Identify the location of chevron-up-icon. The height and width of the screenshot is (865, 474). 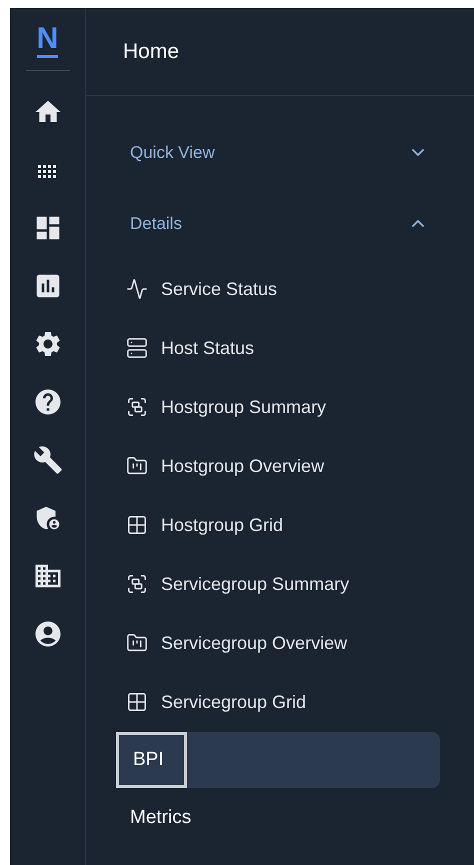
(418, 223).